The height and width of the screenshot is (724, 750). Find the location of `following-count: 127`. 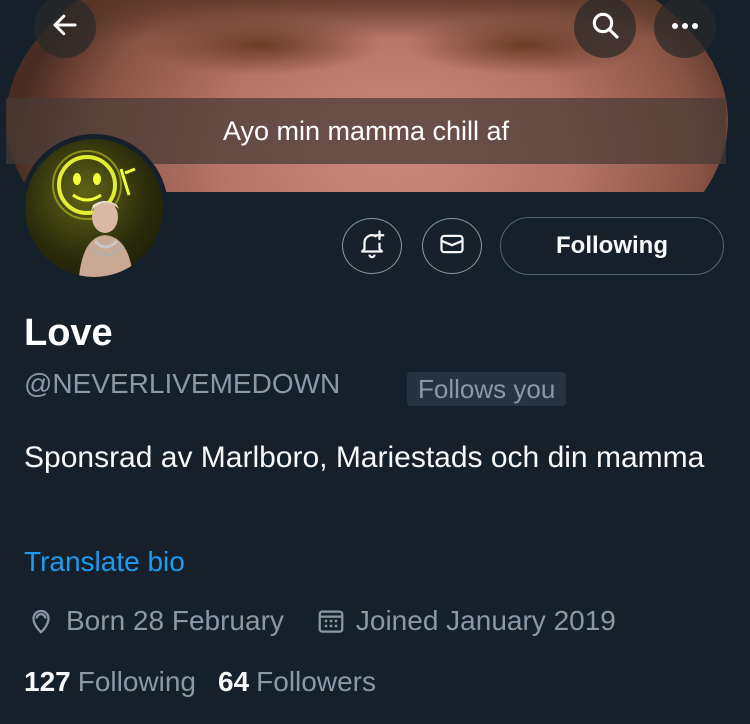

following-count: 127 is located at coordinates (47, 681).